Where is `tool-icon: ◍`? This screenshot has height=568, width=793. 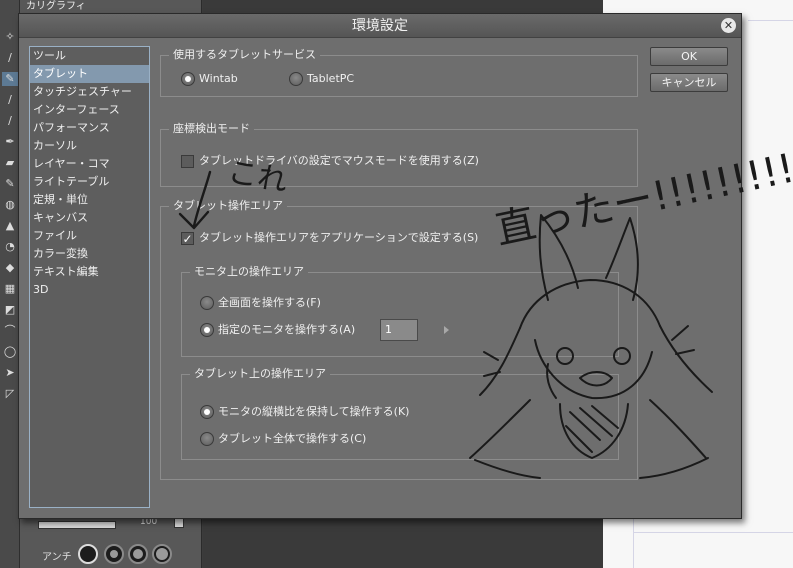 tool-icon: ◍ is located at coordinates (10, 205).